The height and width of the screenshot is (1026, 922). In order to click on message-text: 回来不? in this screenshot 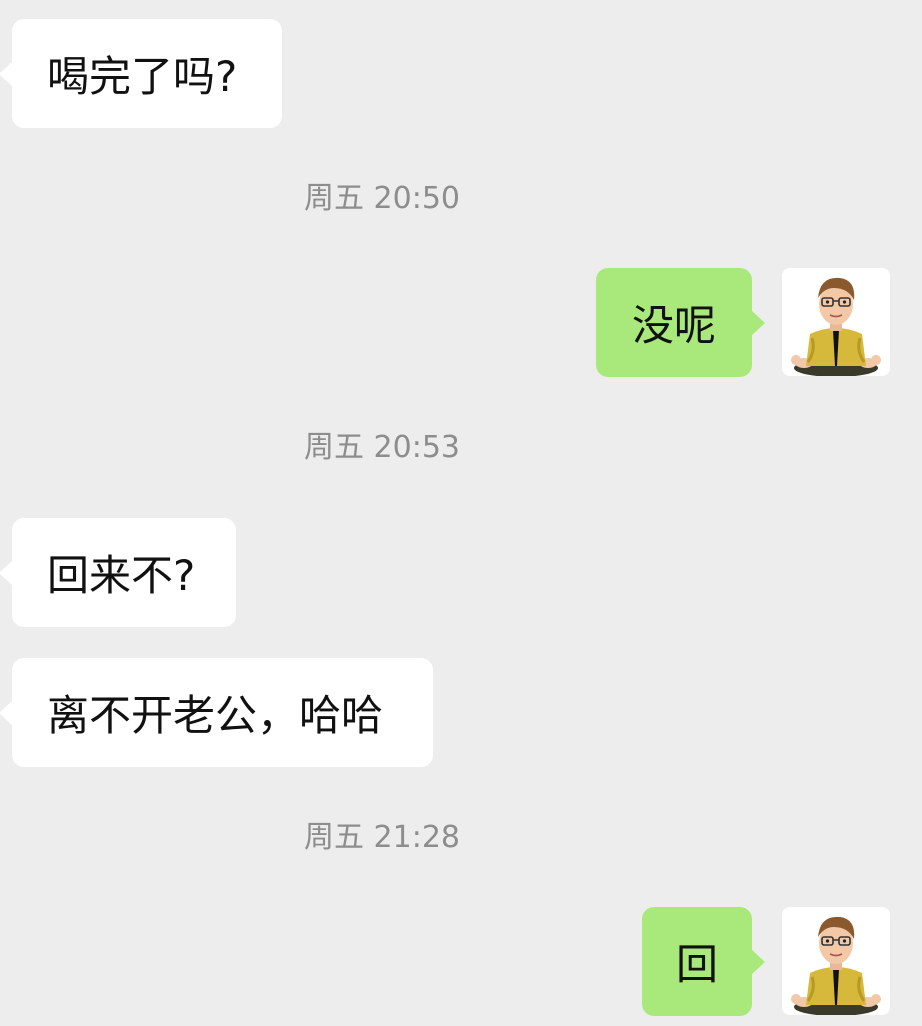, I will do `click(121, 575)`.